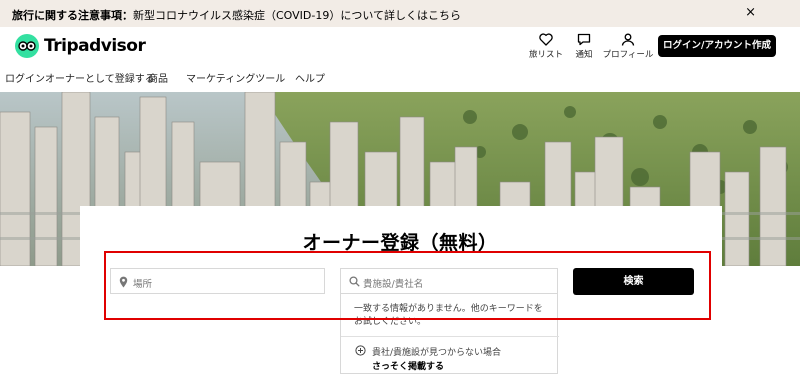 This screenshot has width=800, height=376. What do you see at coordinates (360, 350) in the screenshot?
I see `add-circle-icon` at bounding box center [360, 350].